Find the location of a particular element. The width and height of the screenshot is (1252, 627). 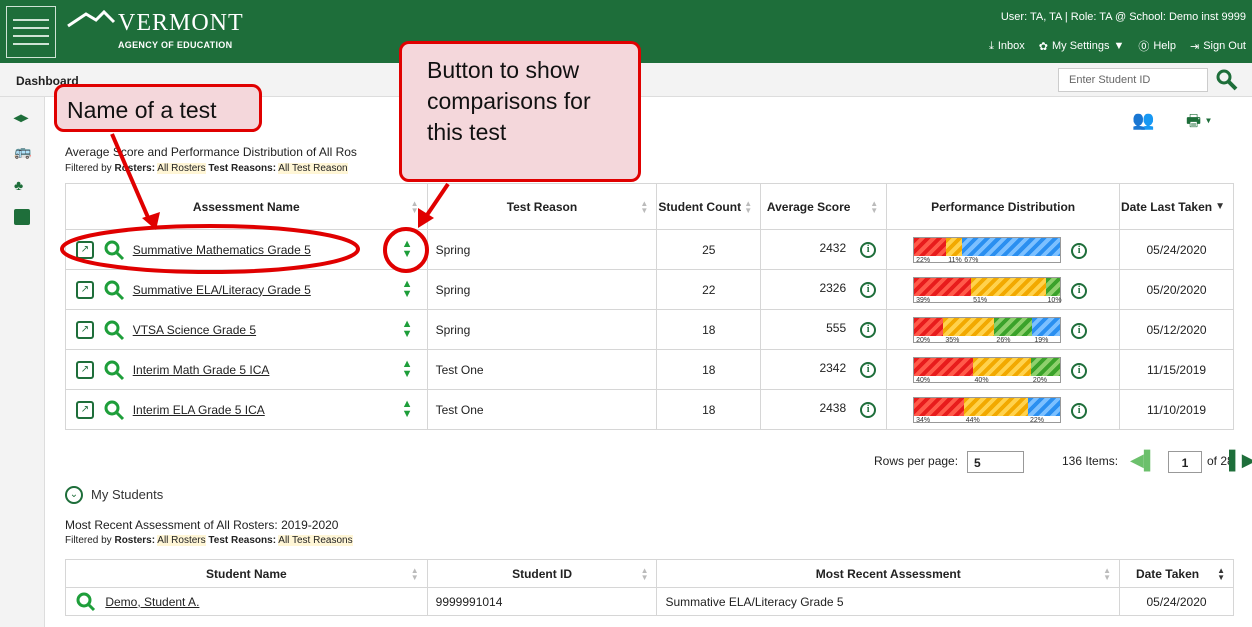

highlight-ellipse is located at coordinates (210, 249).